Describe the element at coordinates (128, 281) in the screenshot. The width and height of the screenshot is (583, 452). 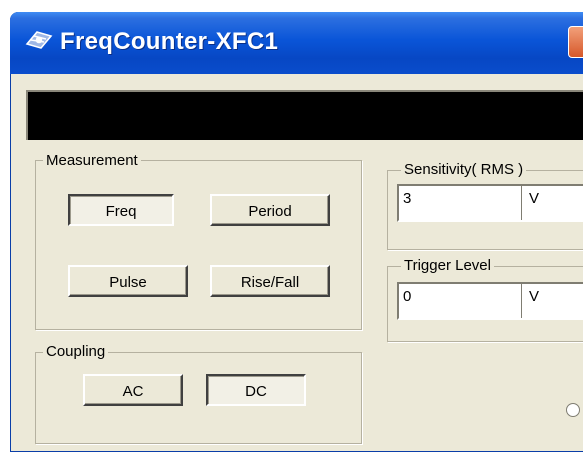
I see `pulse-button: Pulse` at that location.